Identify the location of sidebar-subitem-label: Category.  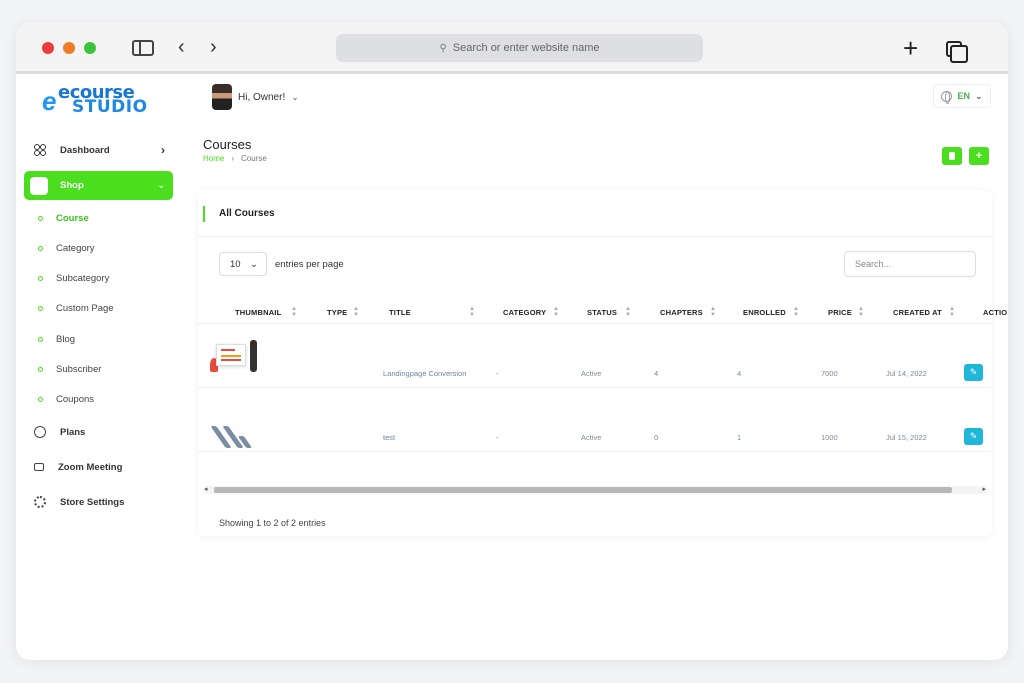
(75, 248).